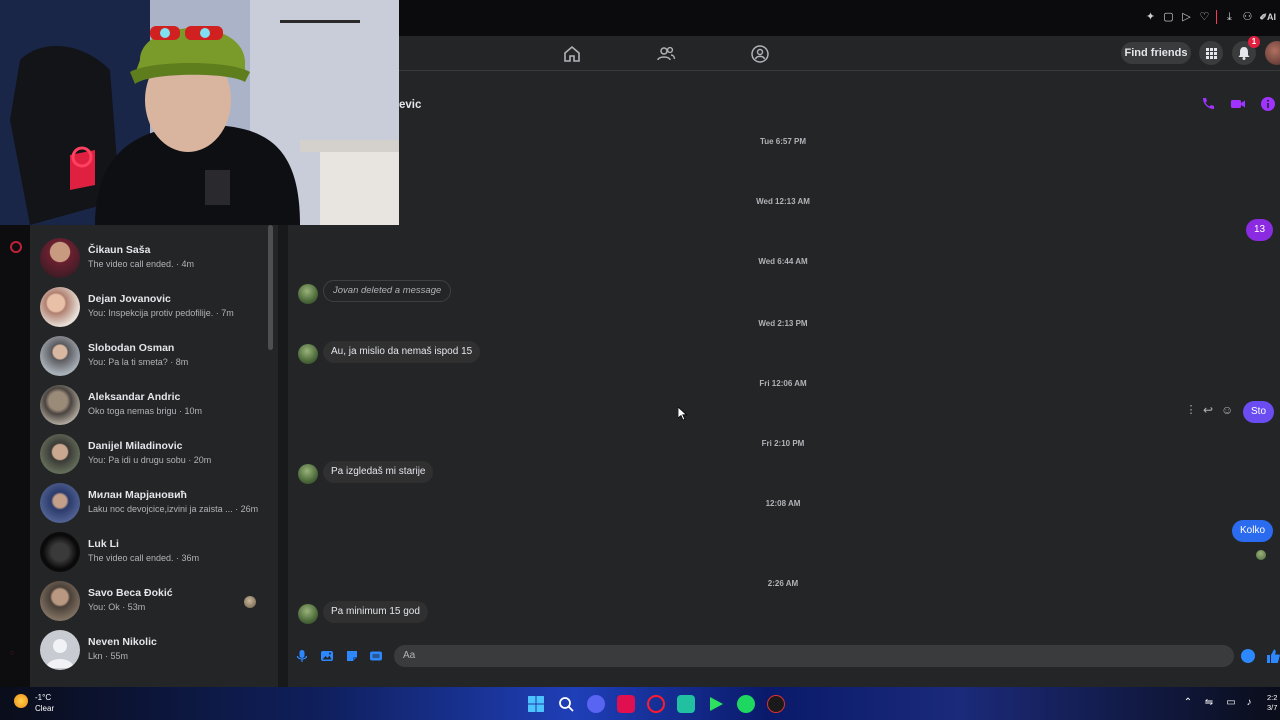 This screenshot has height=720, width=1280. What do you see at coordinates (686, 704) in the screenshot?
I see `chat-app-icon` at bounding box center [686, 704].